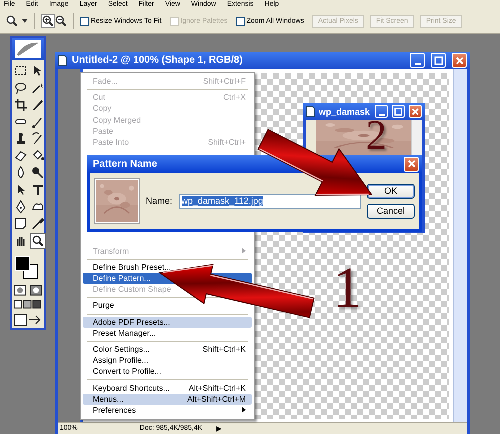 This screenshot has height=434, width=500. I want to click on marquee-icon, so click(21, 71).